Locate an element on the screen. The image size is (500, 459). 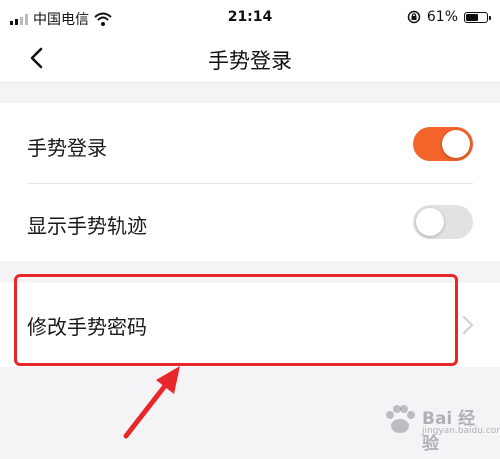
watermark: Bai 经验 jingyan.baidu.com is located at coordinates (441, 426).